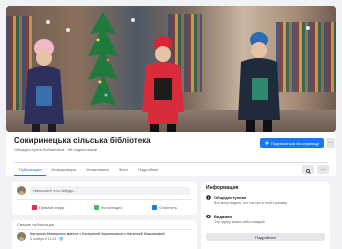 Image resolution: width=342 pixels, height=249 pixels. What do you see at coordinates (155, 207) in the screenshot?
I see `tag-icon` at bounding box center [155, 207].